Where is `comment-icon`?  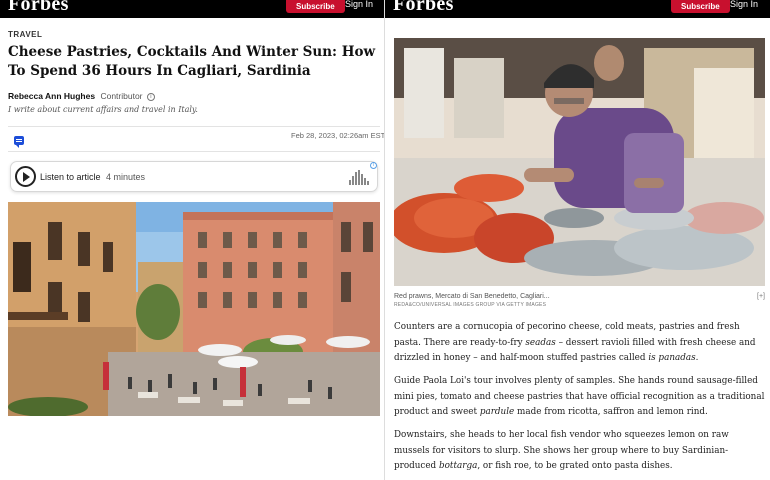 comment-icon is located at coordinates (19, 142).